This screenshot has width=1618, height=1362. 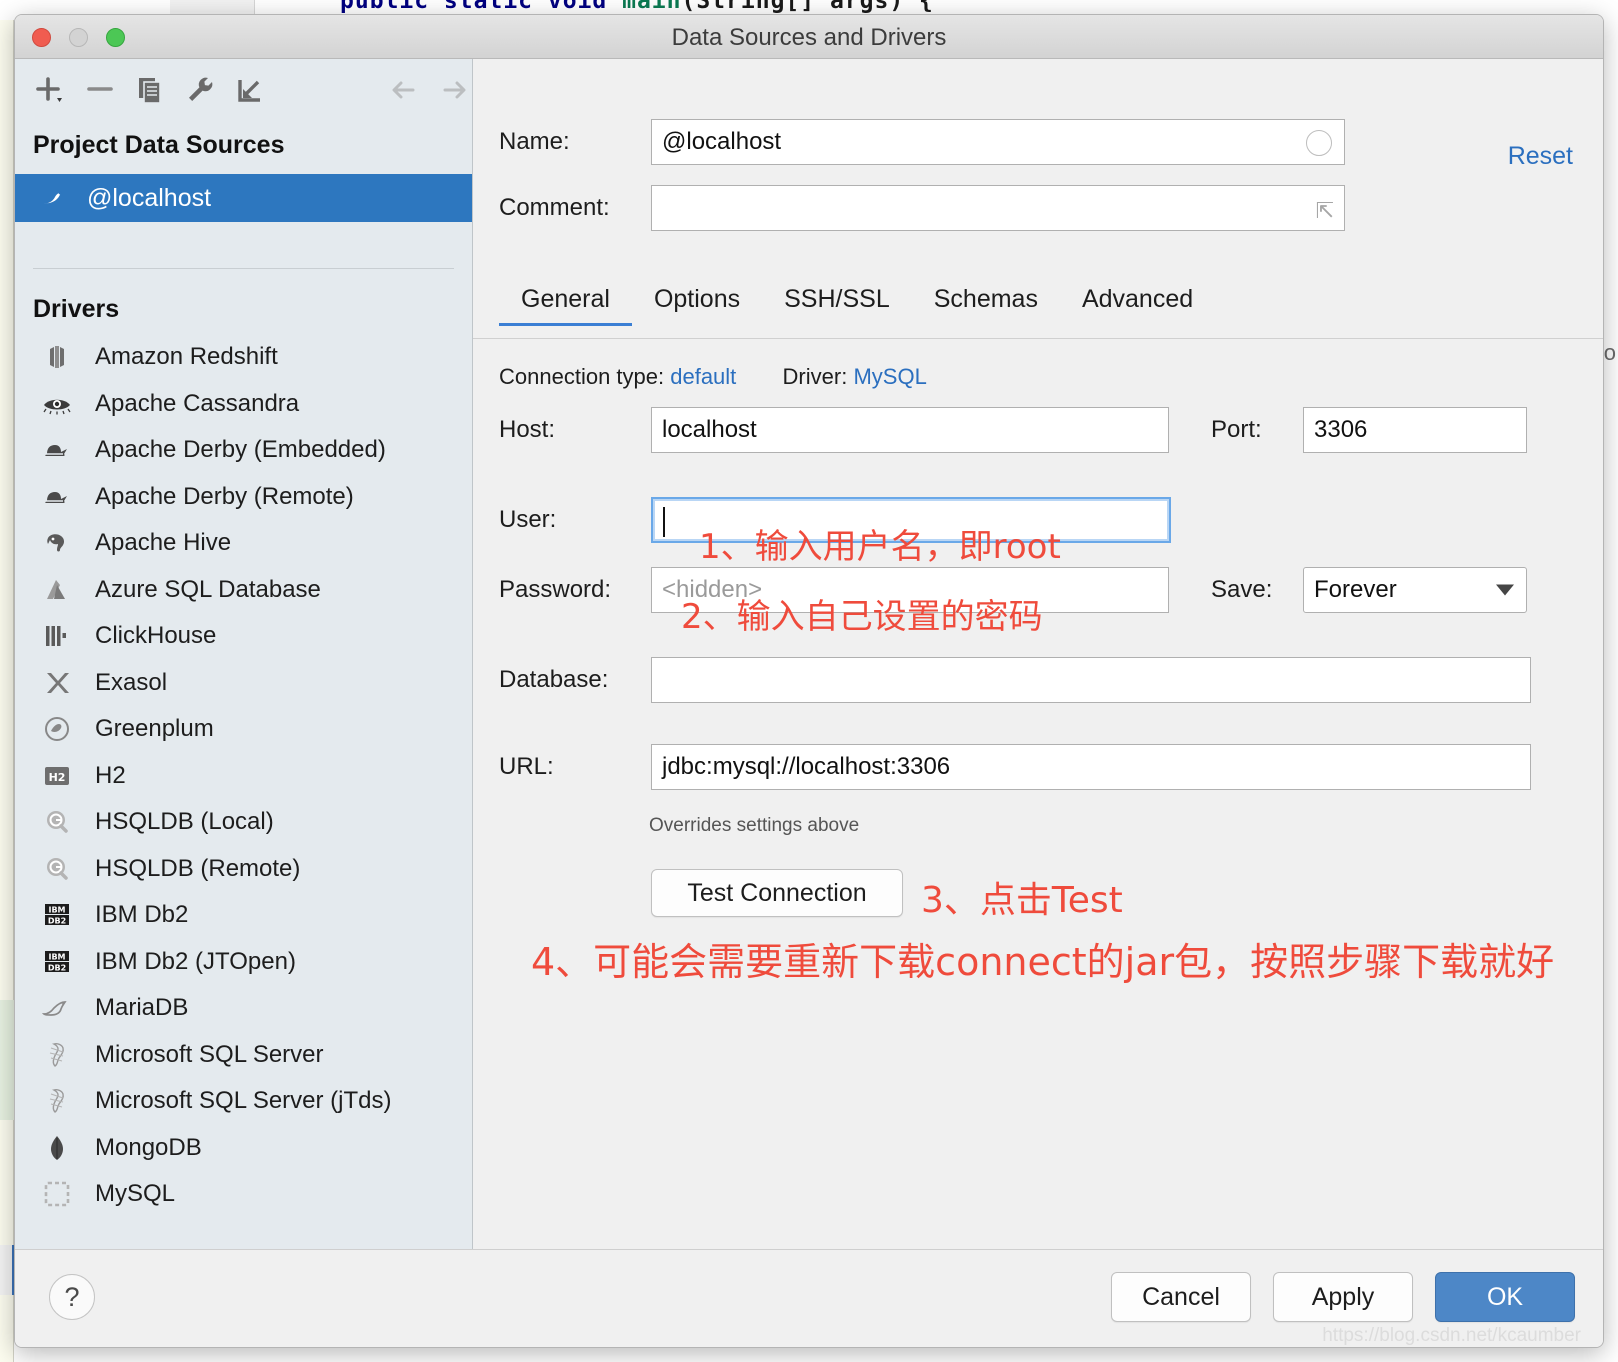 I want to click on driver-list-item: Azure SQL Database, so click(x=243, y=590).